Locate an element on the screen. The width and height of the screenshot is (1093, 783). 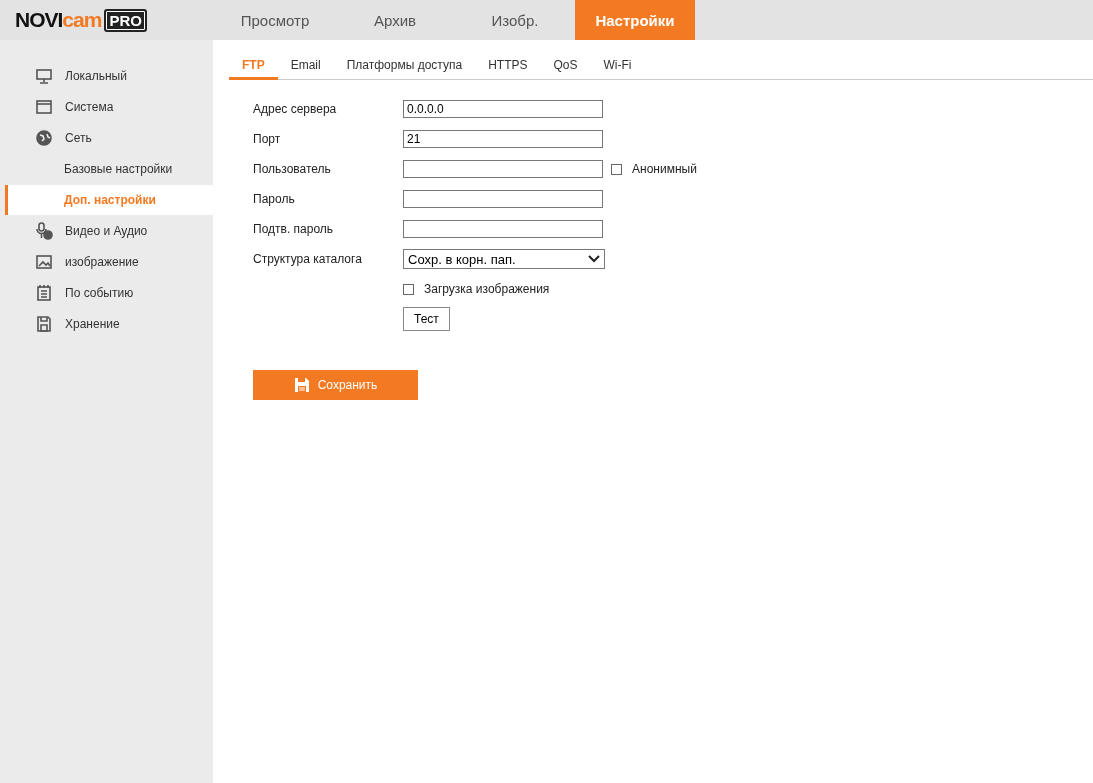
sidebar-item: Сеть is located at coordinates (109, 138).